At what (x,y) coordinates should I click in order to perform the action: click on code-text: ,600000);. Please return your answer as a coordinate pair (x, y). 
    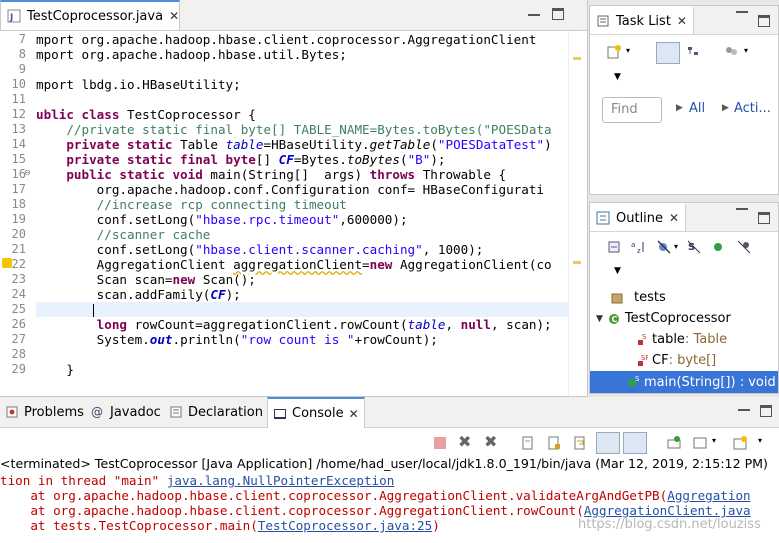
    Looking at the image, I should click on (373, 219).